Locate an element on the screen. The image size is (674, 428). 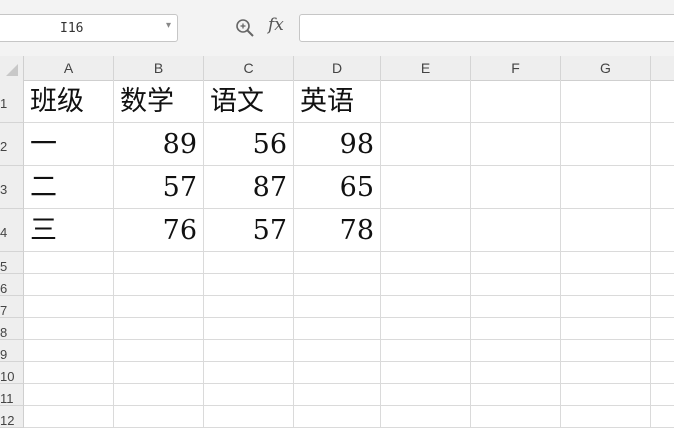
column-header-f: F is located at coordinates (516, 68).